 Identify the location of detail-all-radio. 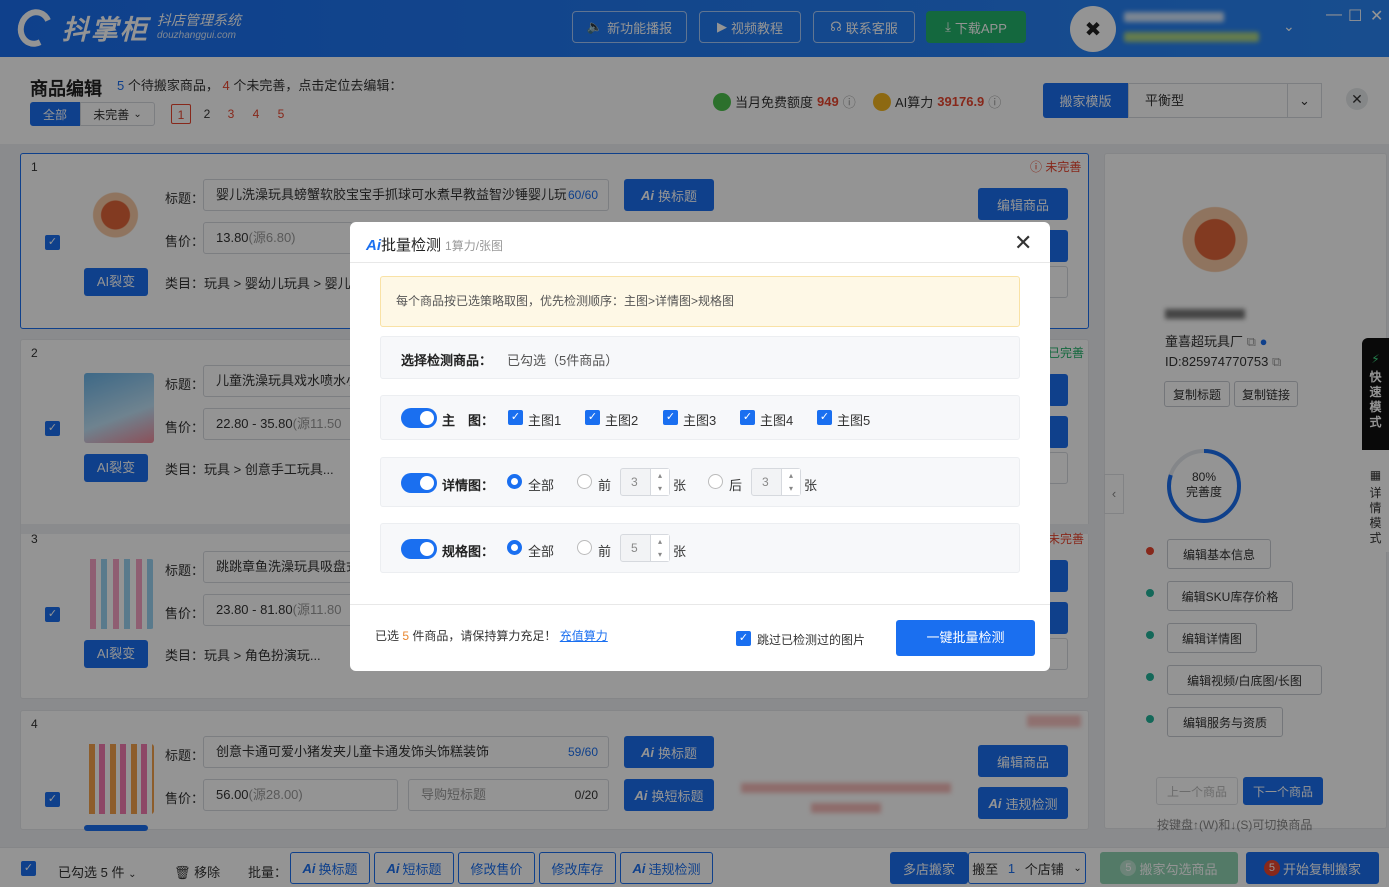
(514, 481).